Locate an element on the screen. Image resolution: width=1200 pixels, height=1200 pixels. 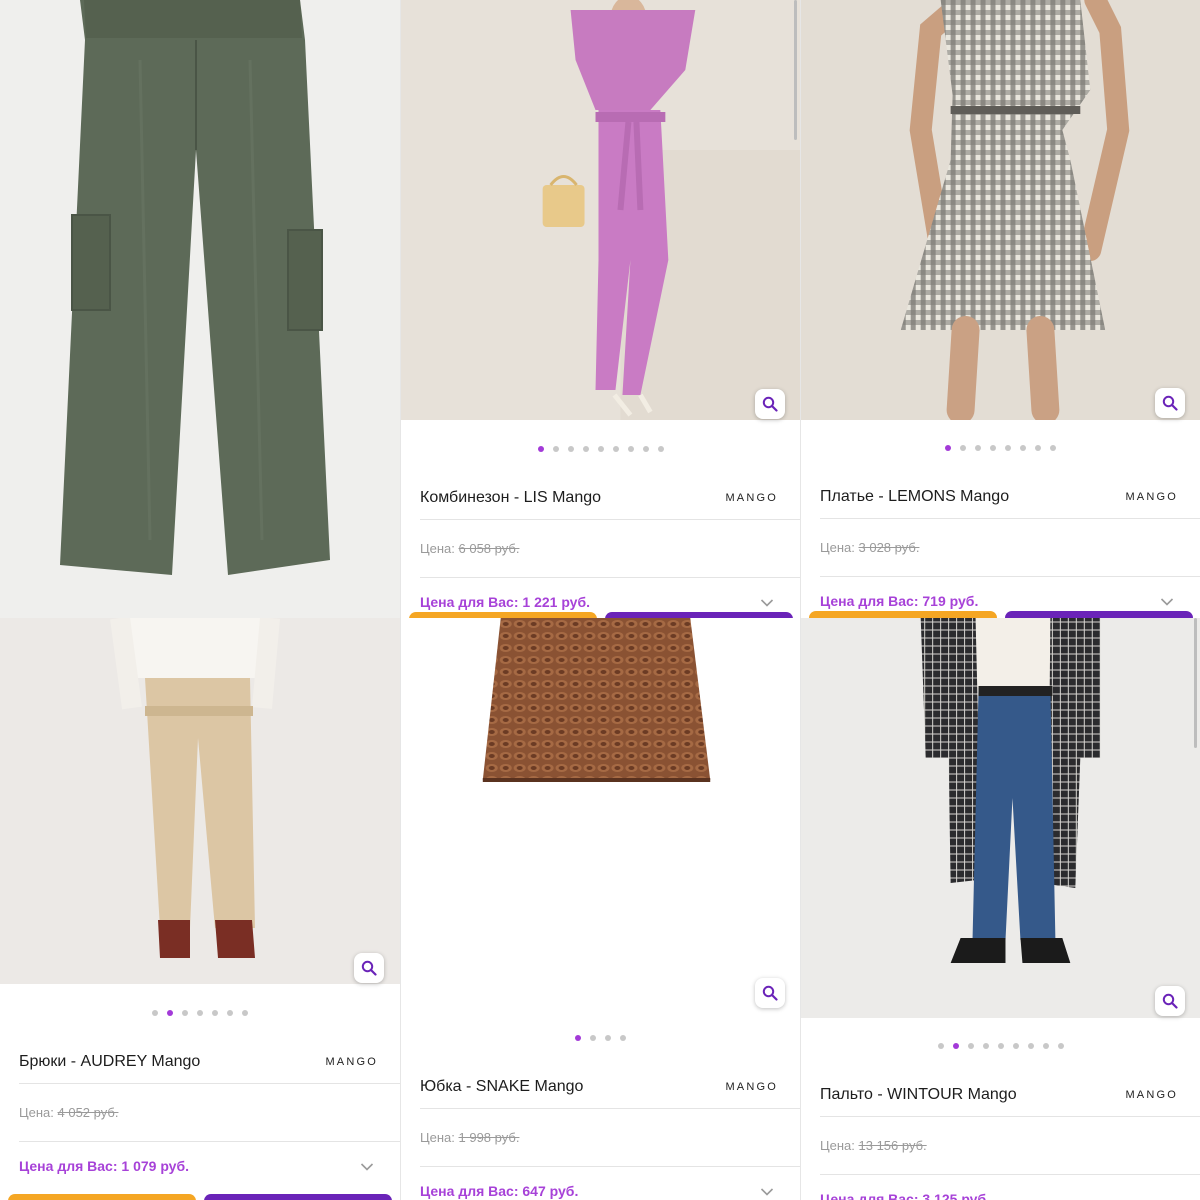
price-row: Цена: 1 998 руб. is located at coordinates (469, 1137).